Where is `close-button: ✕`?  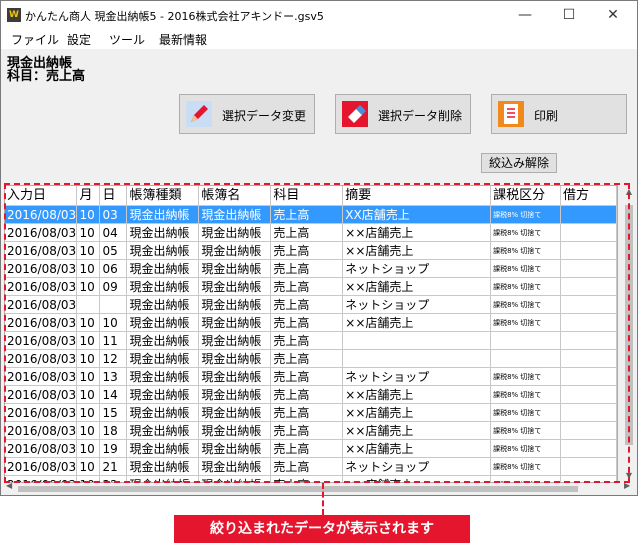
close-button: ✕ is located at coordinates (613, 15).